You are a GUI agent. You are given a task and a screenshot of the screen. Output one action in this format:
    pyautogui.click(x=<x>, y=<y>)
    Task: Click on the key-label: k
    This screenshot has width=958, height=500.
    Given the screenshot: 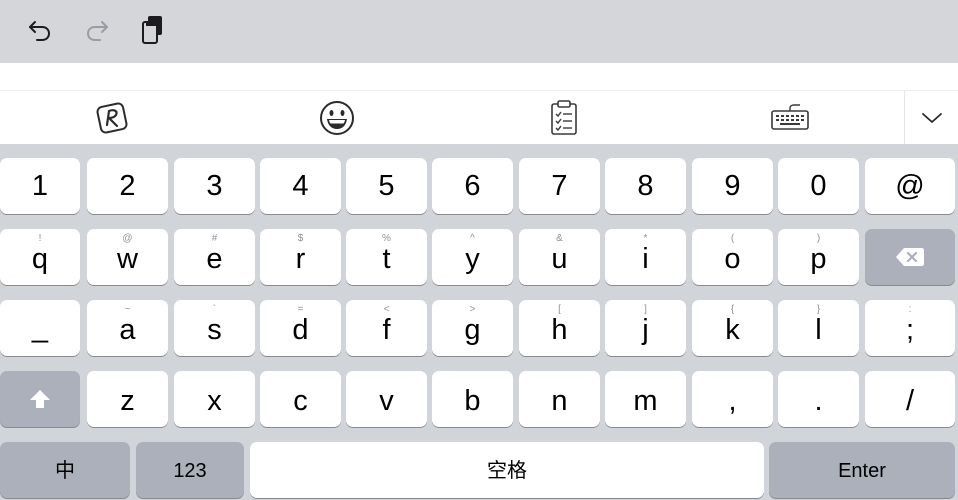 What is the action you would take?
    pyautogui.click(x=732, y=330)
    